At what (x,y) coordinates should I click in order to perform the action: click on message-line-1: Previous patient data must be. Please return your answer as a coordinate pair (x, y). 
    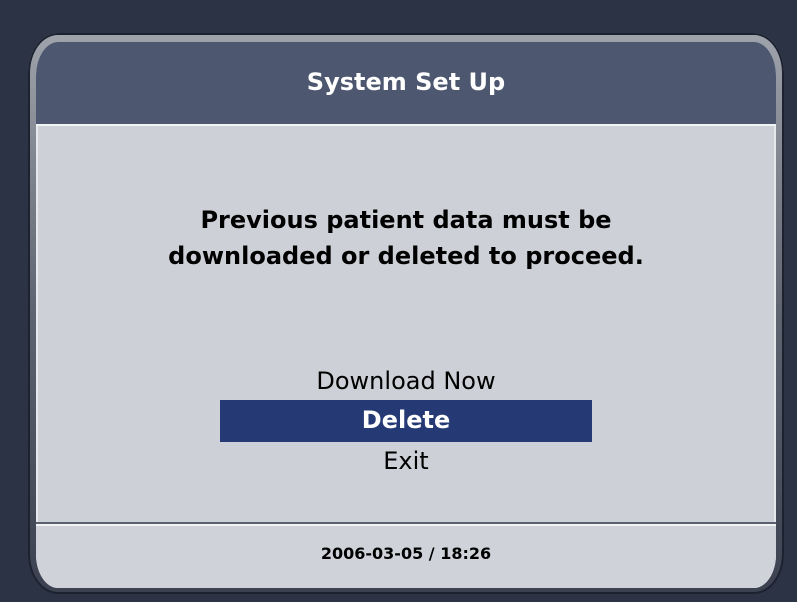
    Looking at the image, I should click on (406, 220).